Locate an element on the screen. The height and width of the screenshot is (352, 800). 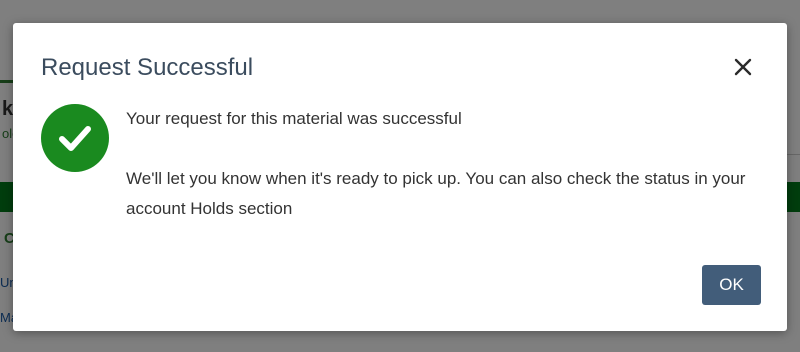
close-button is located at coordinates (743, 67).